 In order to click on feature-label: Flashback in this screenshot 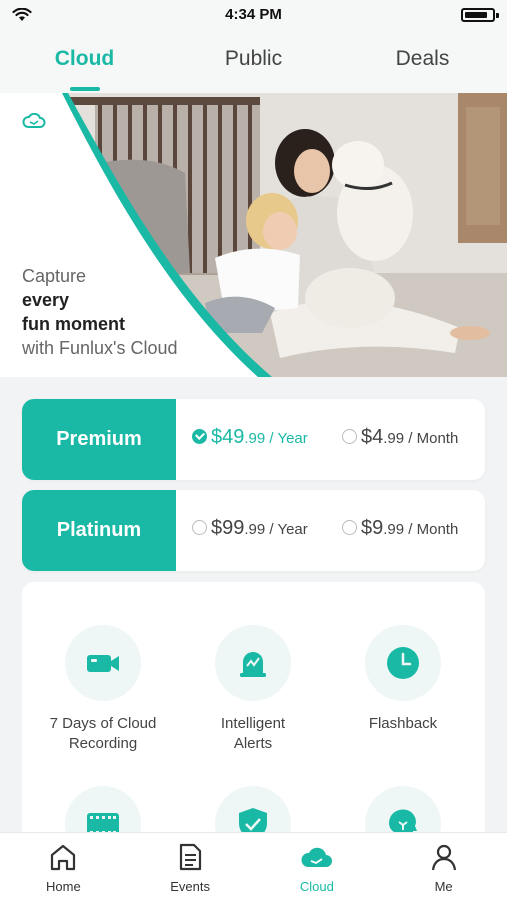, I will do `click(403, 723)`.